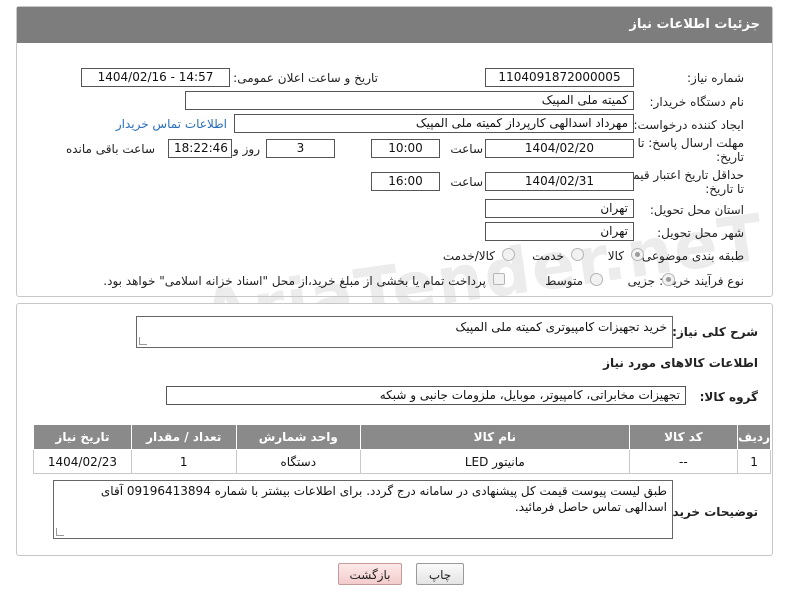 This screenshot has width=788, height=598. I want to click on remaining-time-label: ساعت باقی مانده, so click(110, 149).